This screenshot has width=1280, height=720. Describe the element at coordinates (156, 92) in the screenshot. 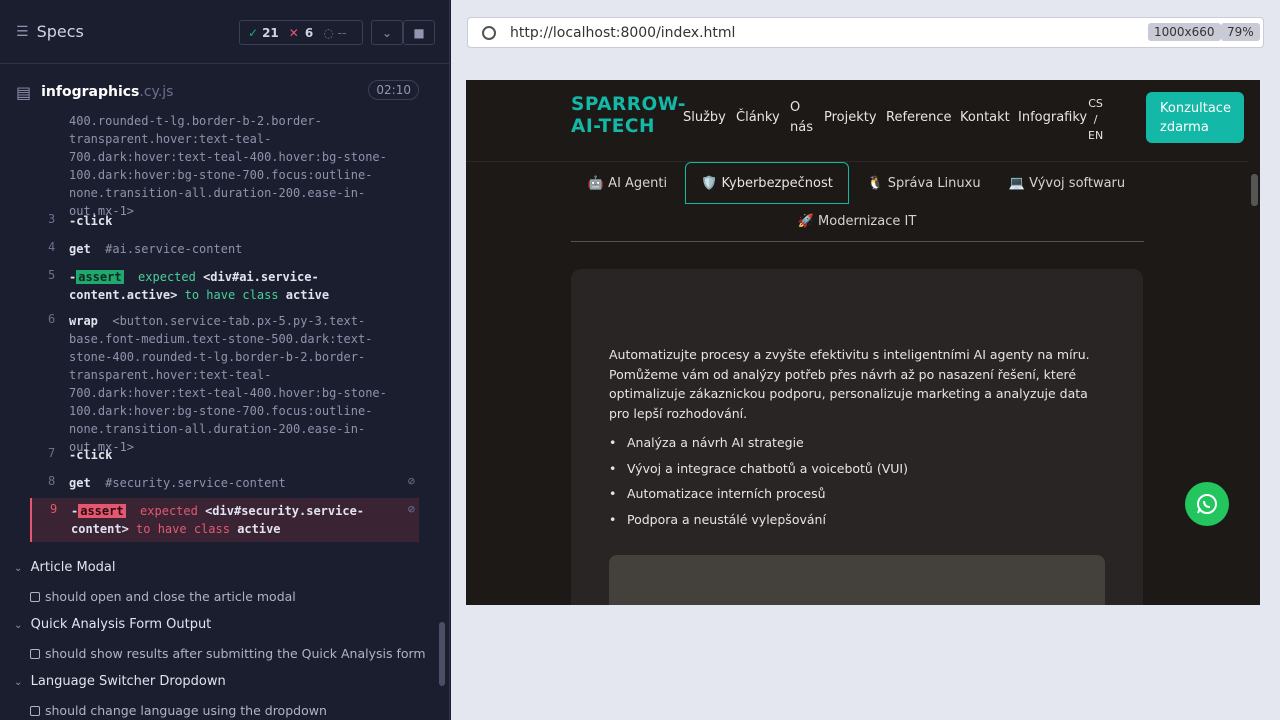

I see `spec-extension: .cy.js` at that location.